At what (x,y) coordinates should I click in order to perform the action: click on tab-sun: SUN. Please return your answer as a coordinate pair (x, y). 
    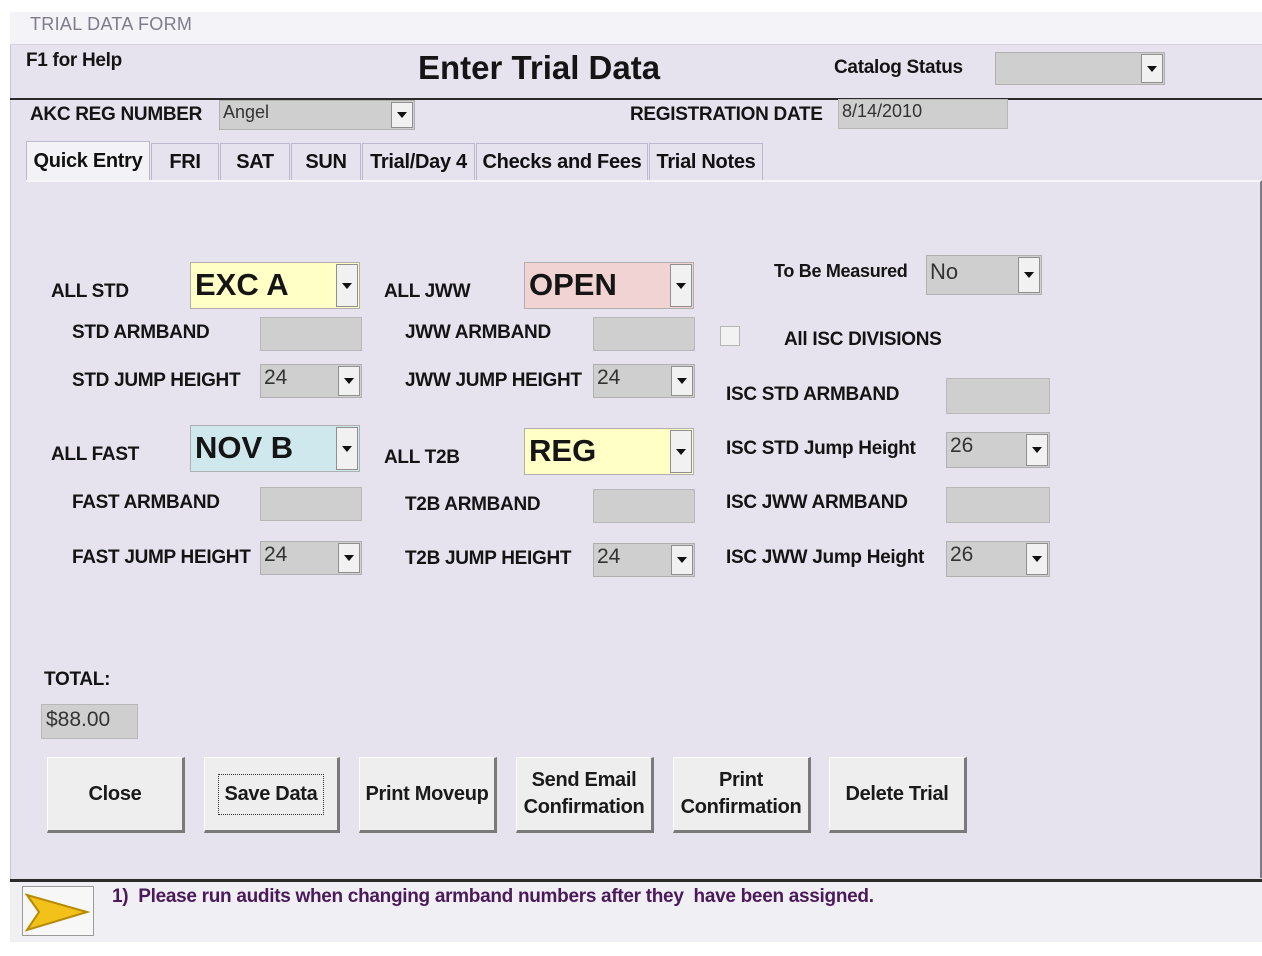
    Looking at the image, I should click on (326, 162).